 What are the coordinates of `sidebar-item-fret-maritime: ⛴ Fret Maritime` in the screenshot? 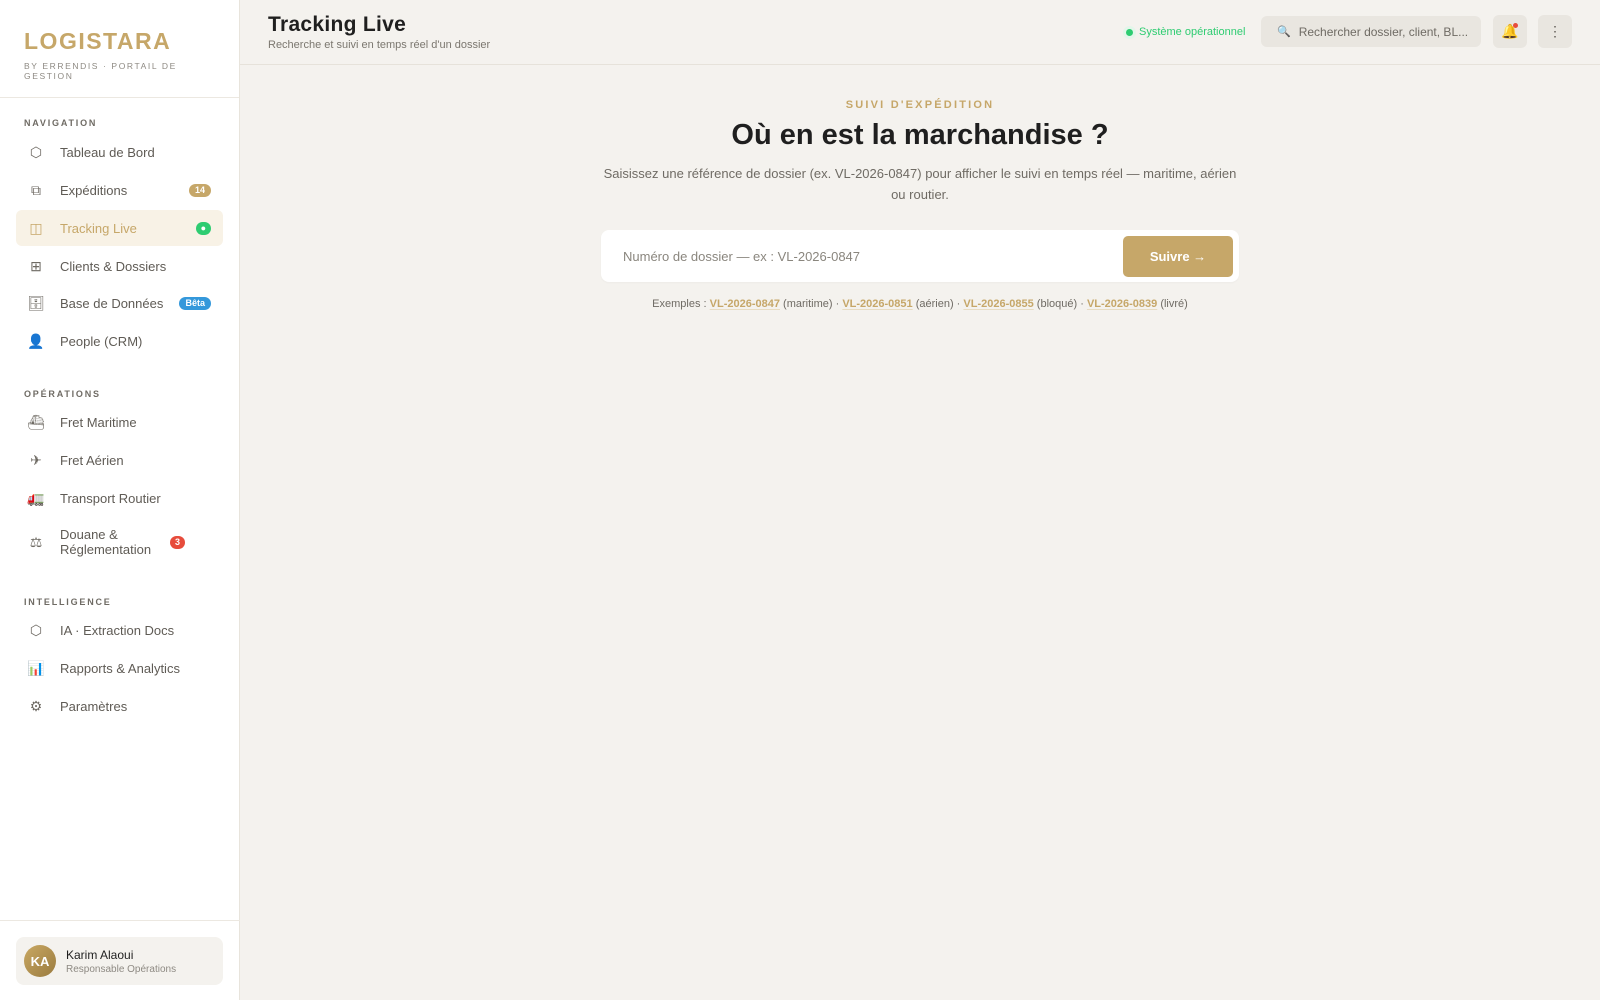 It's located at (119, 422).